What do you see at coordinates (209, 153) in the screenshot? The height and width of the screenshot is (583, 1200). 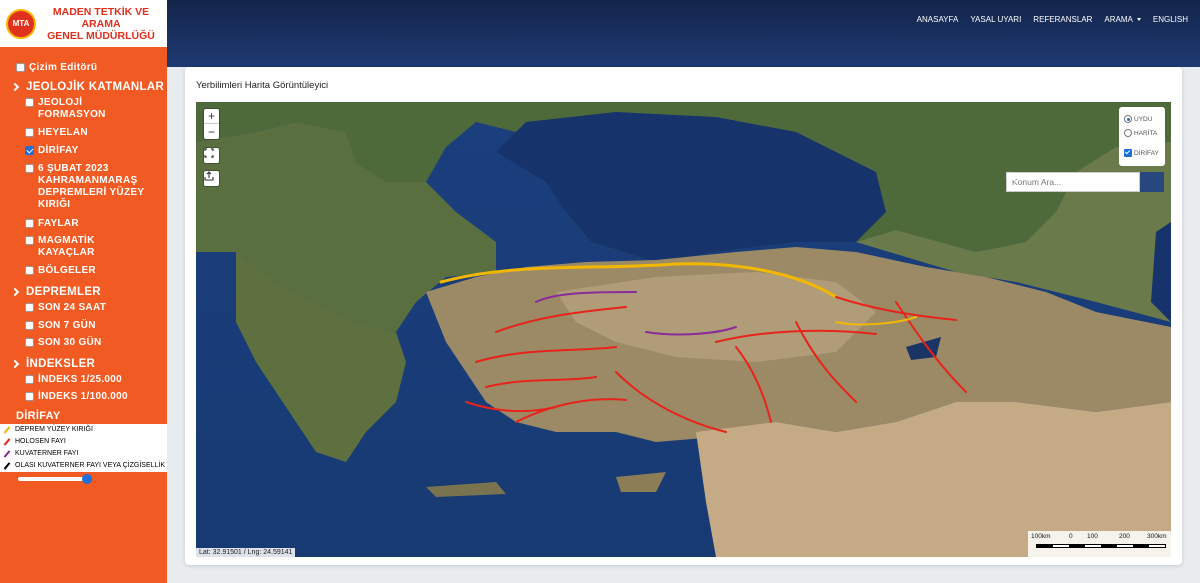 I see `fullscreen-icon` at bounding box center [209, 153].